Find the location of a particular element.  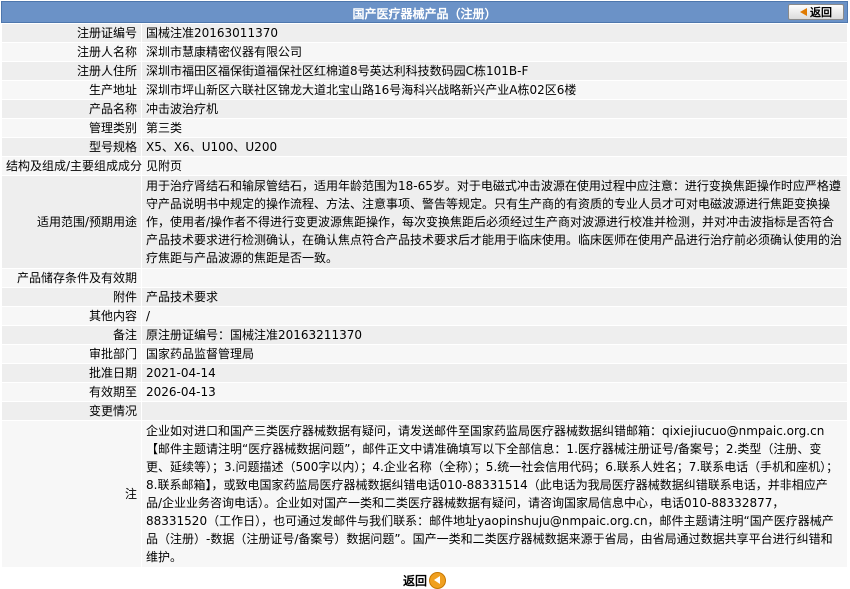

table-row: 注册证编号 国械注准20163011370 is located at coordinates (424, 33).